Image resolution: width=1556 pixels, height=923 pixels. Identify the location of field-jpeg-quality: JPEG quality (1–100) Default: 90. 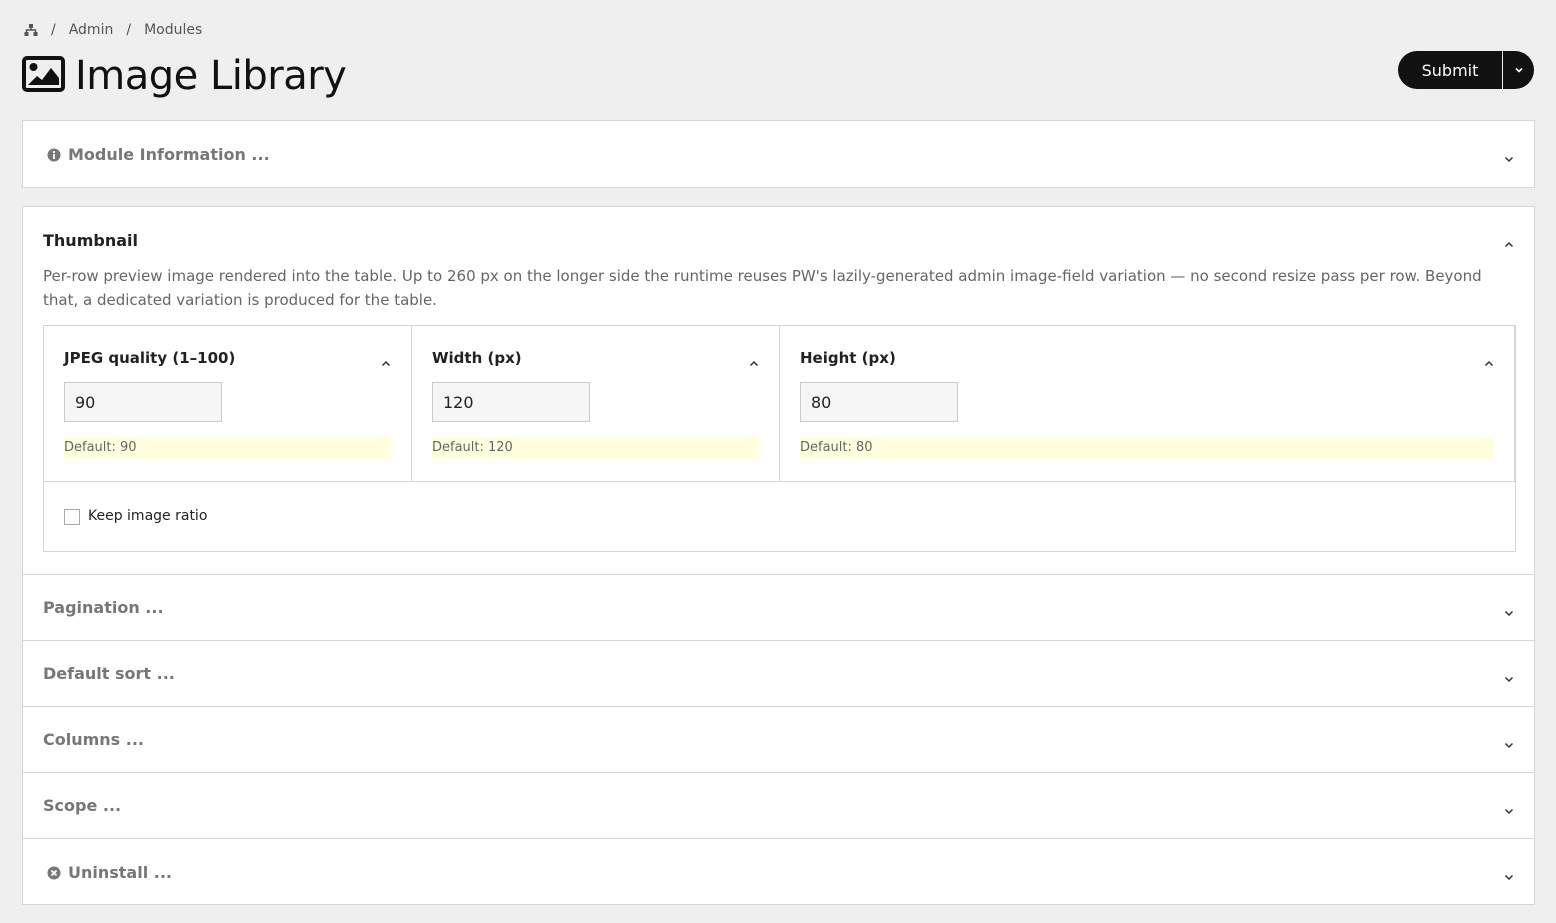
(228, 403).